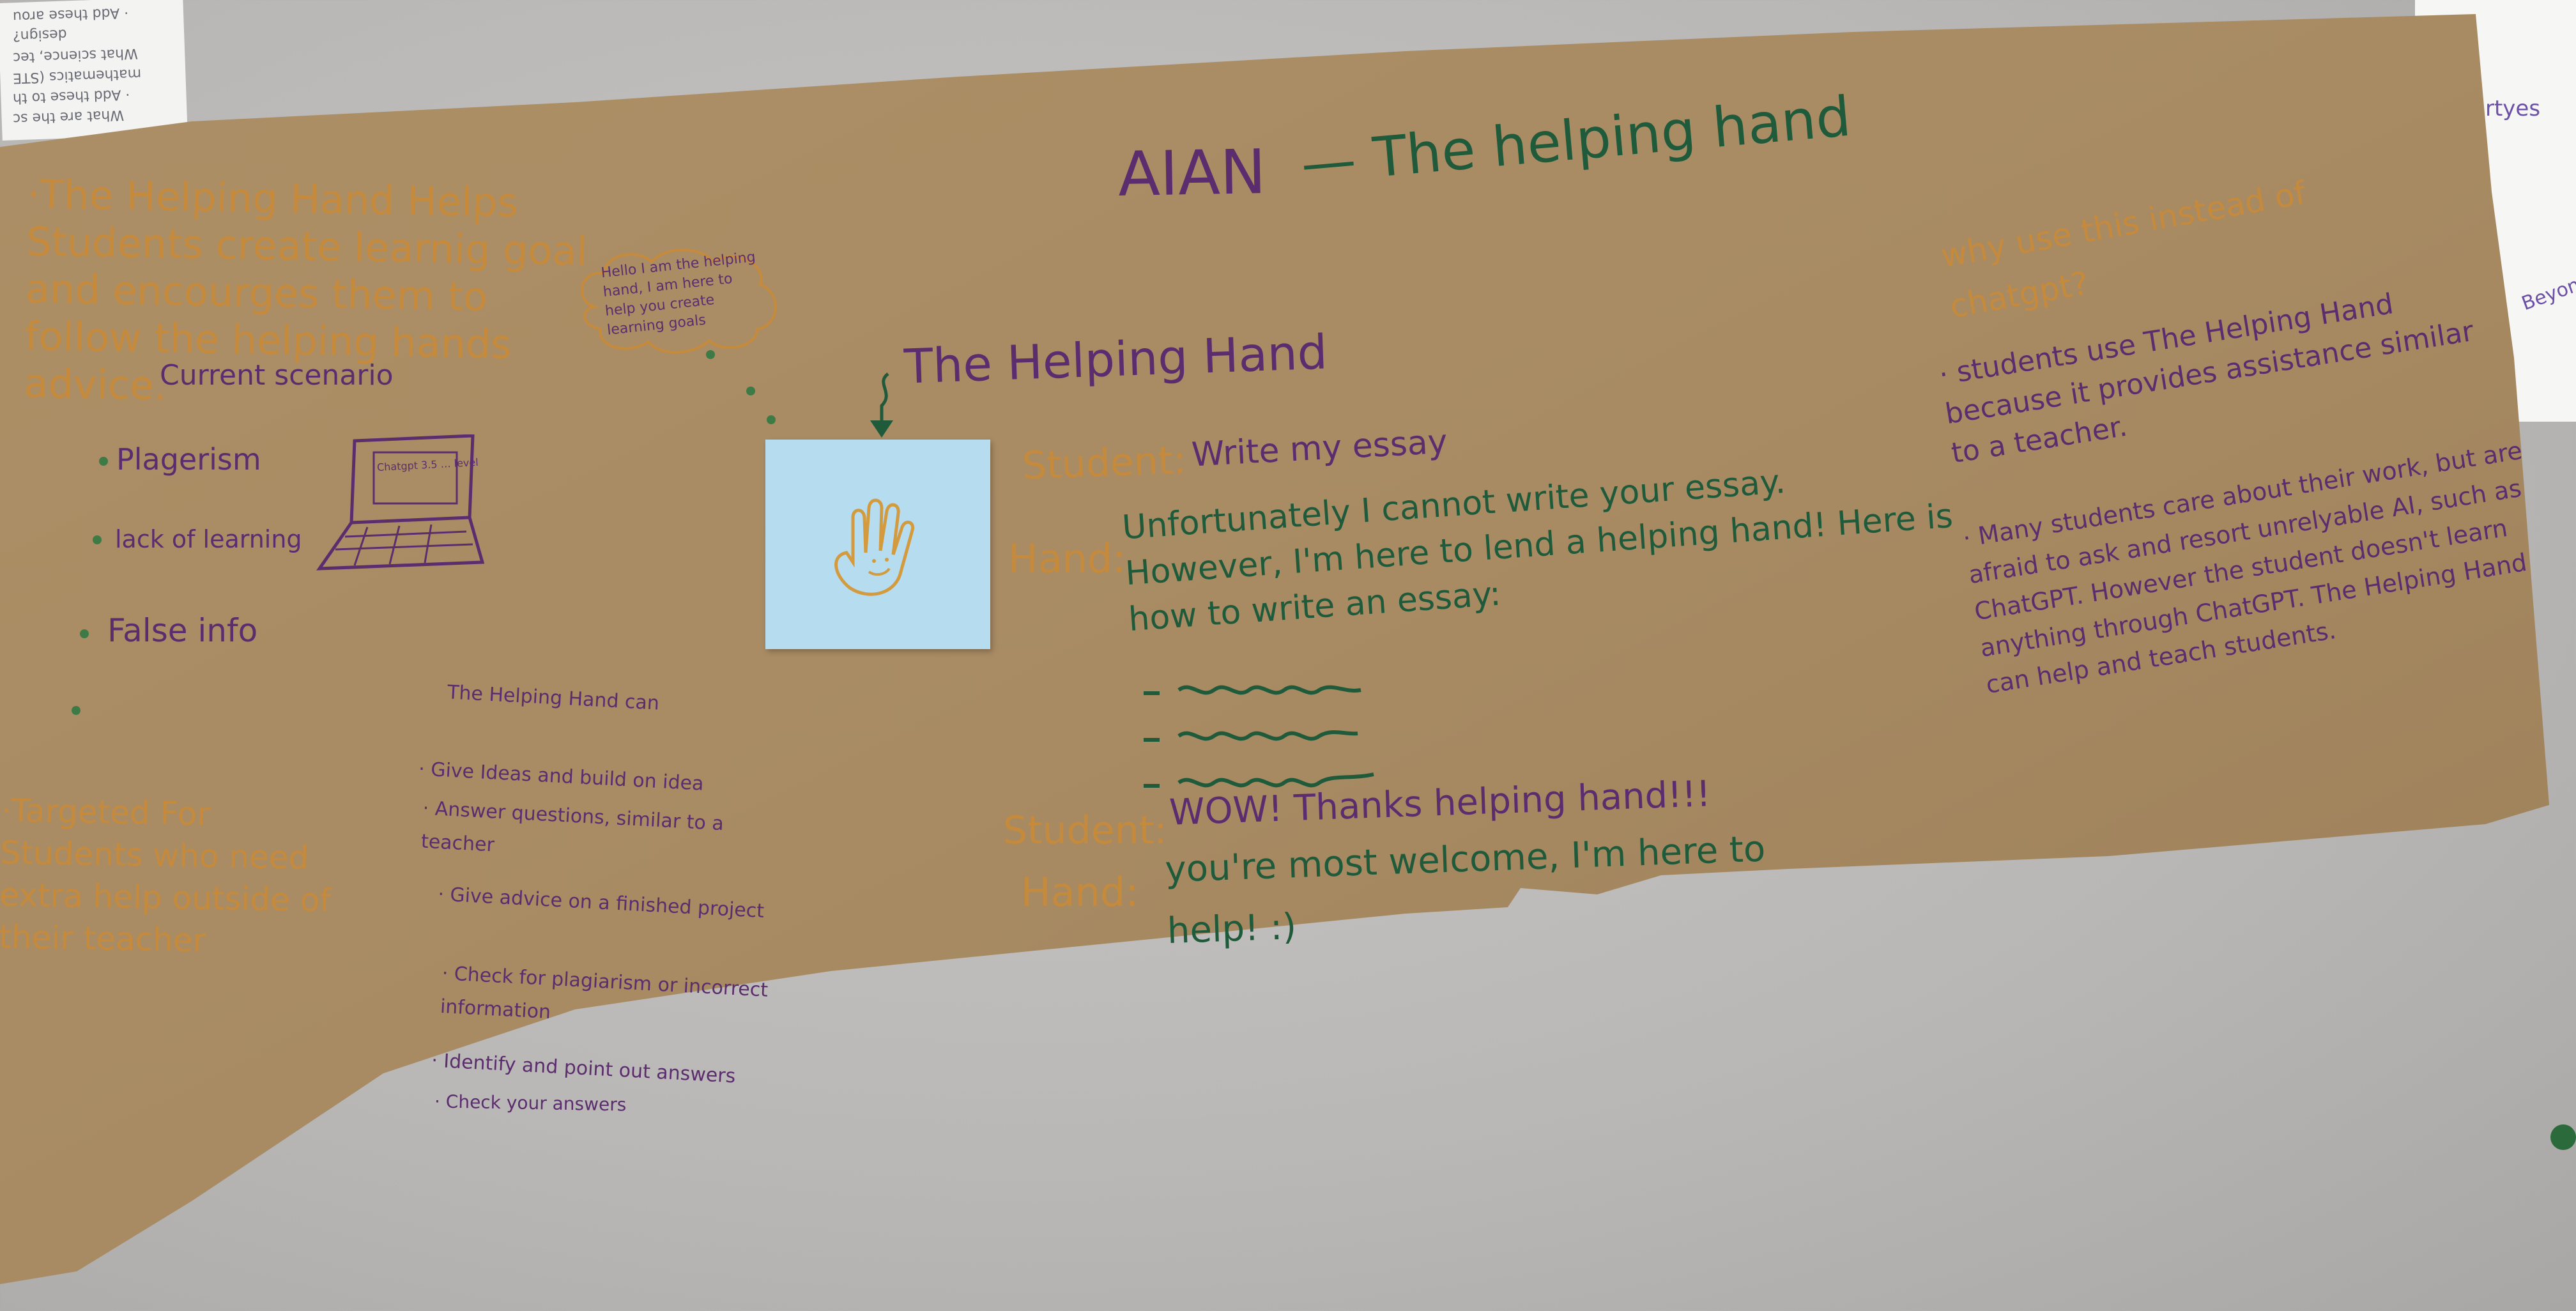  Describe the element at coordinates (182, 630) in the screenshot. I see `scenario-item: False info` at that location.